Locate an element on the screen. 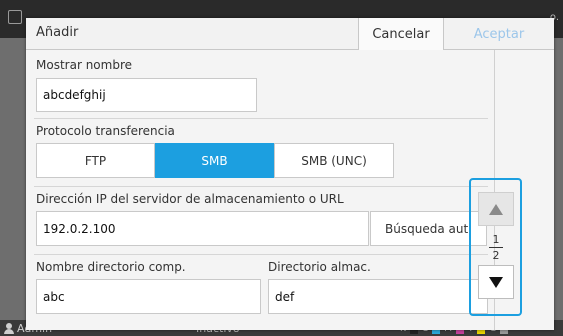 The height and width of the screenshot is (336, 563). user-icon is located at coordinates (9, 328).